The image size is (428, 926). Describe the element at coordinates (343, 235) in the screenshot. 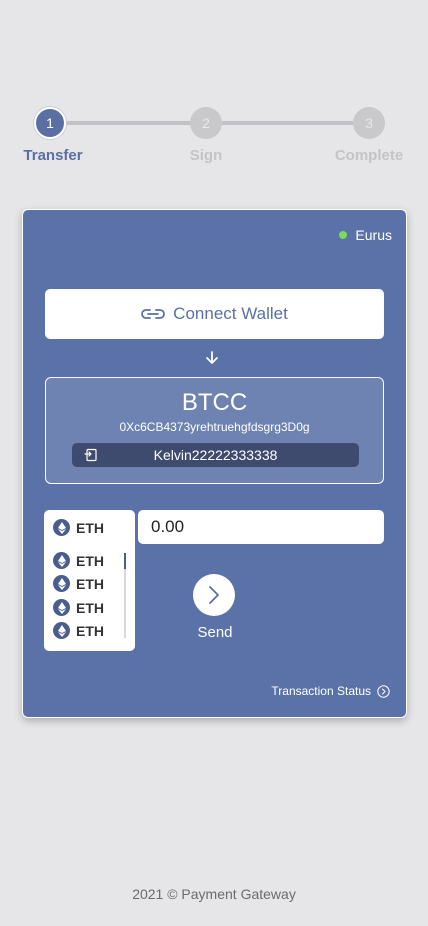

I see `network-status-dot` at that location.